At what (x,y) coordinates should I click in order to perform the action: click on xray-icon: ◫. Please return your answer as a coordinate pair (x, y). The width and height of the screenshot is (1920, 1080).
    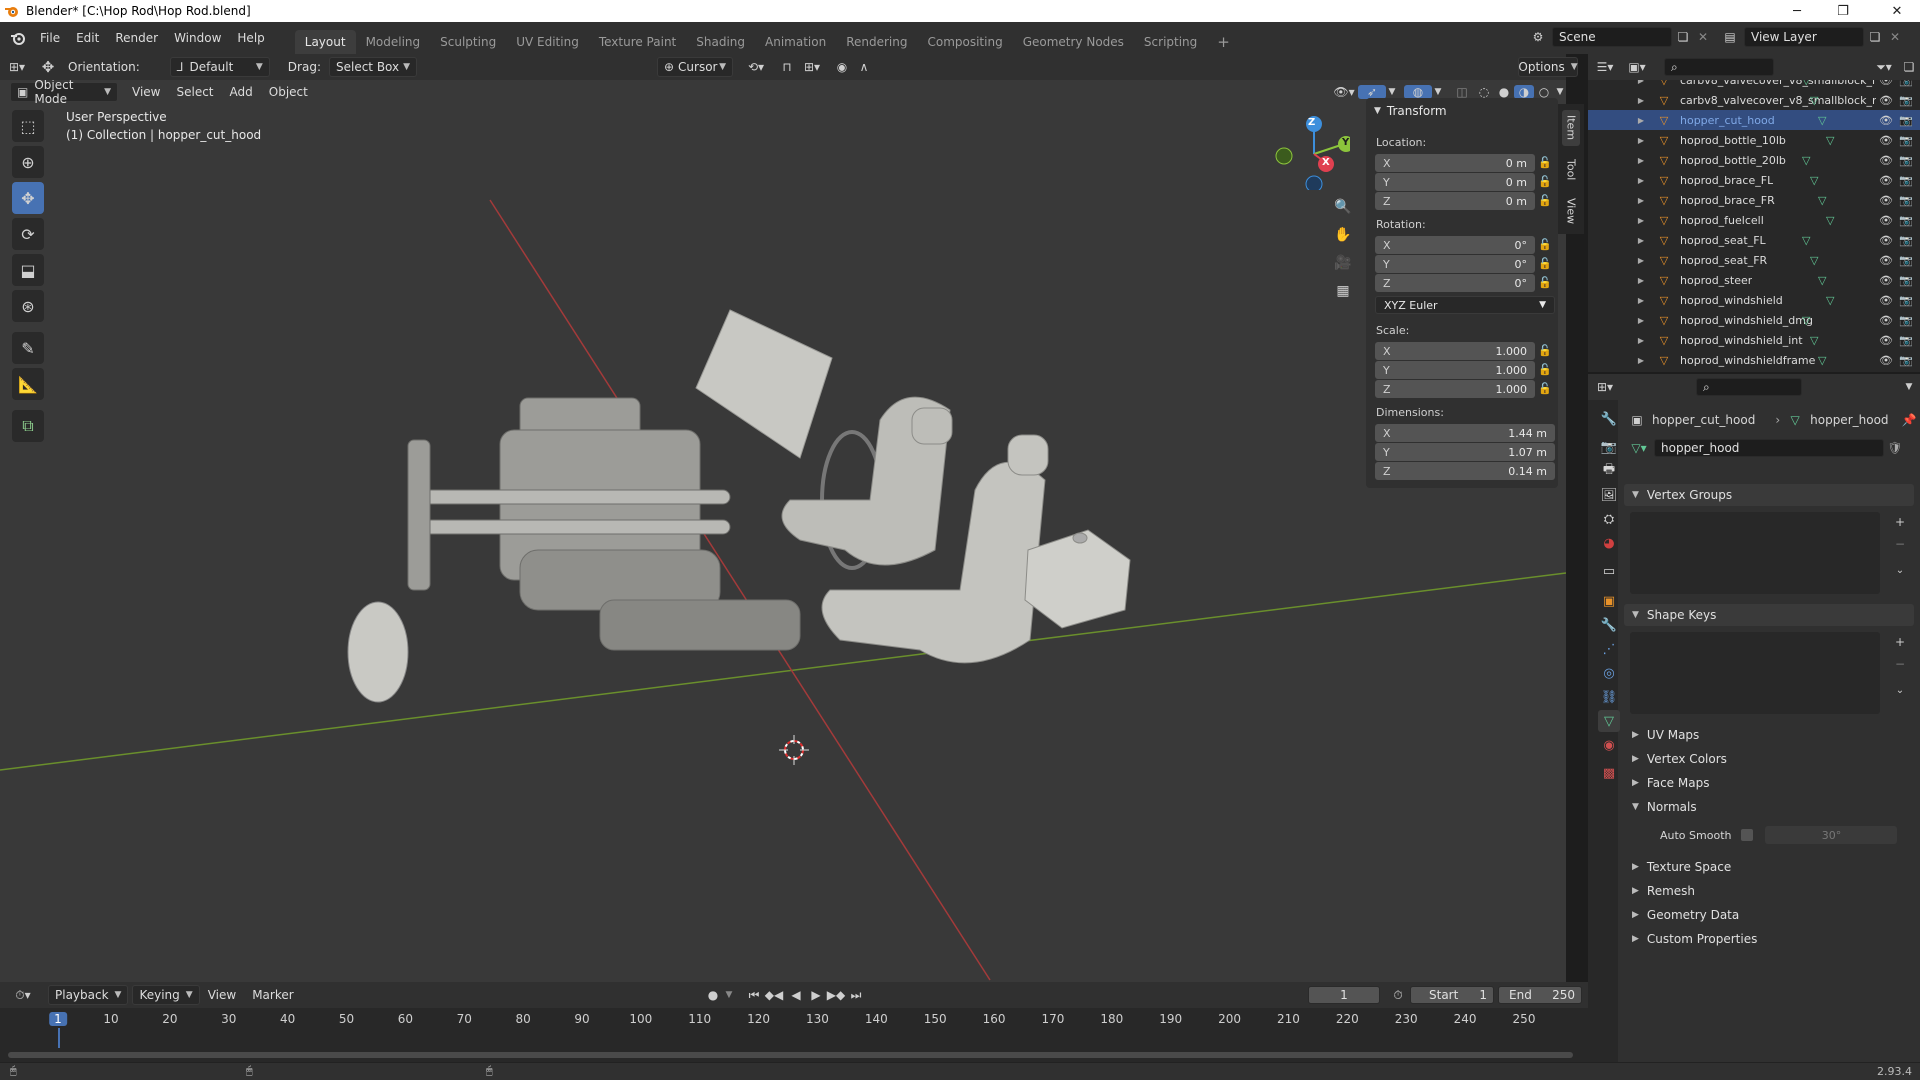
    Looking at the image, I should click on (1462, 92).